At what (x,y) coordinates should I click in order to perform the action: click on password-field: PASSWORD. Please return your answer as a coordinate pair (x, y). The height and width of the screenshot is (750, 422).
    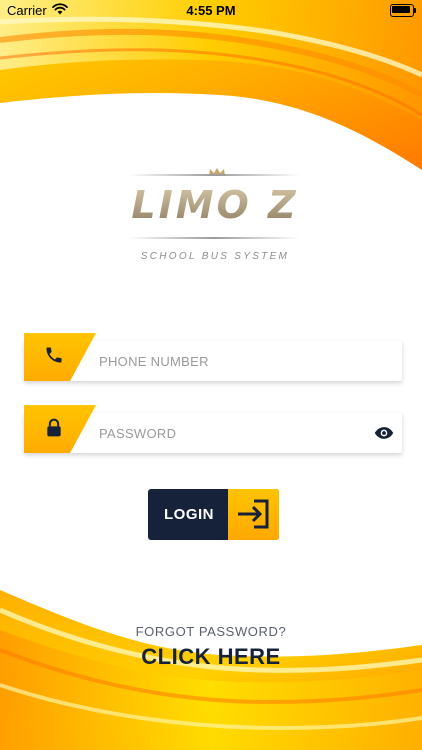
    Looking at the image, I should click on (213, 429).